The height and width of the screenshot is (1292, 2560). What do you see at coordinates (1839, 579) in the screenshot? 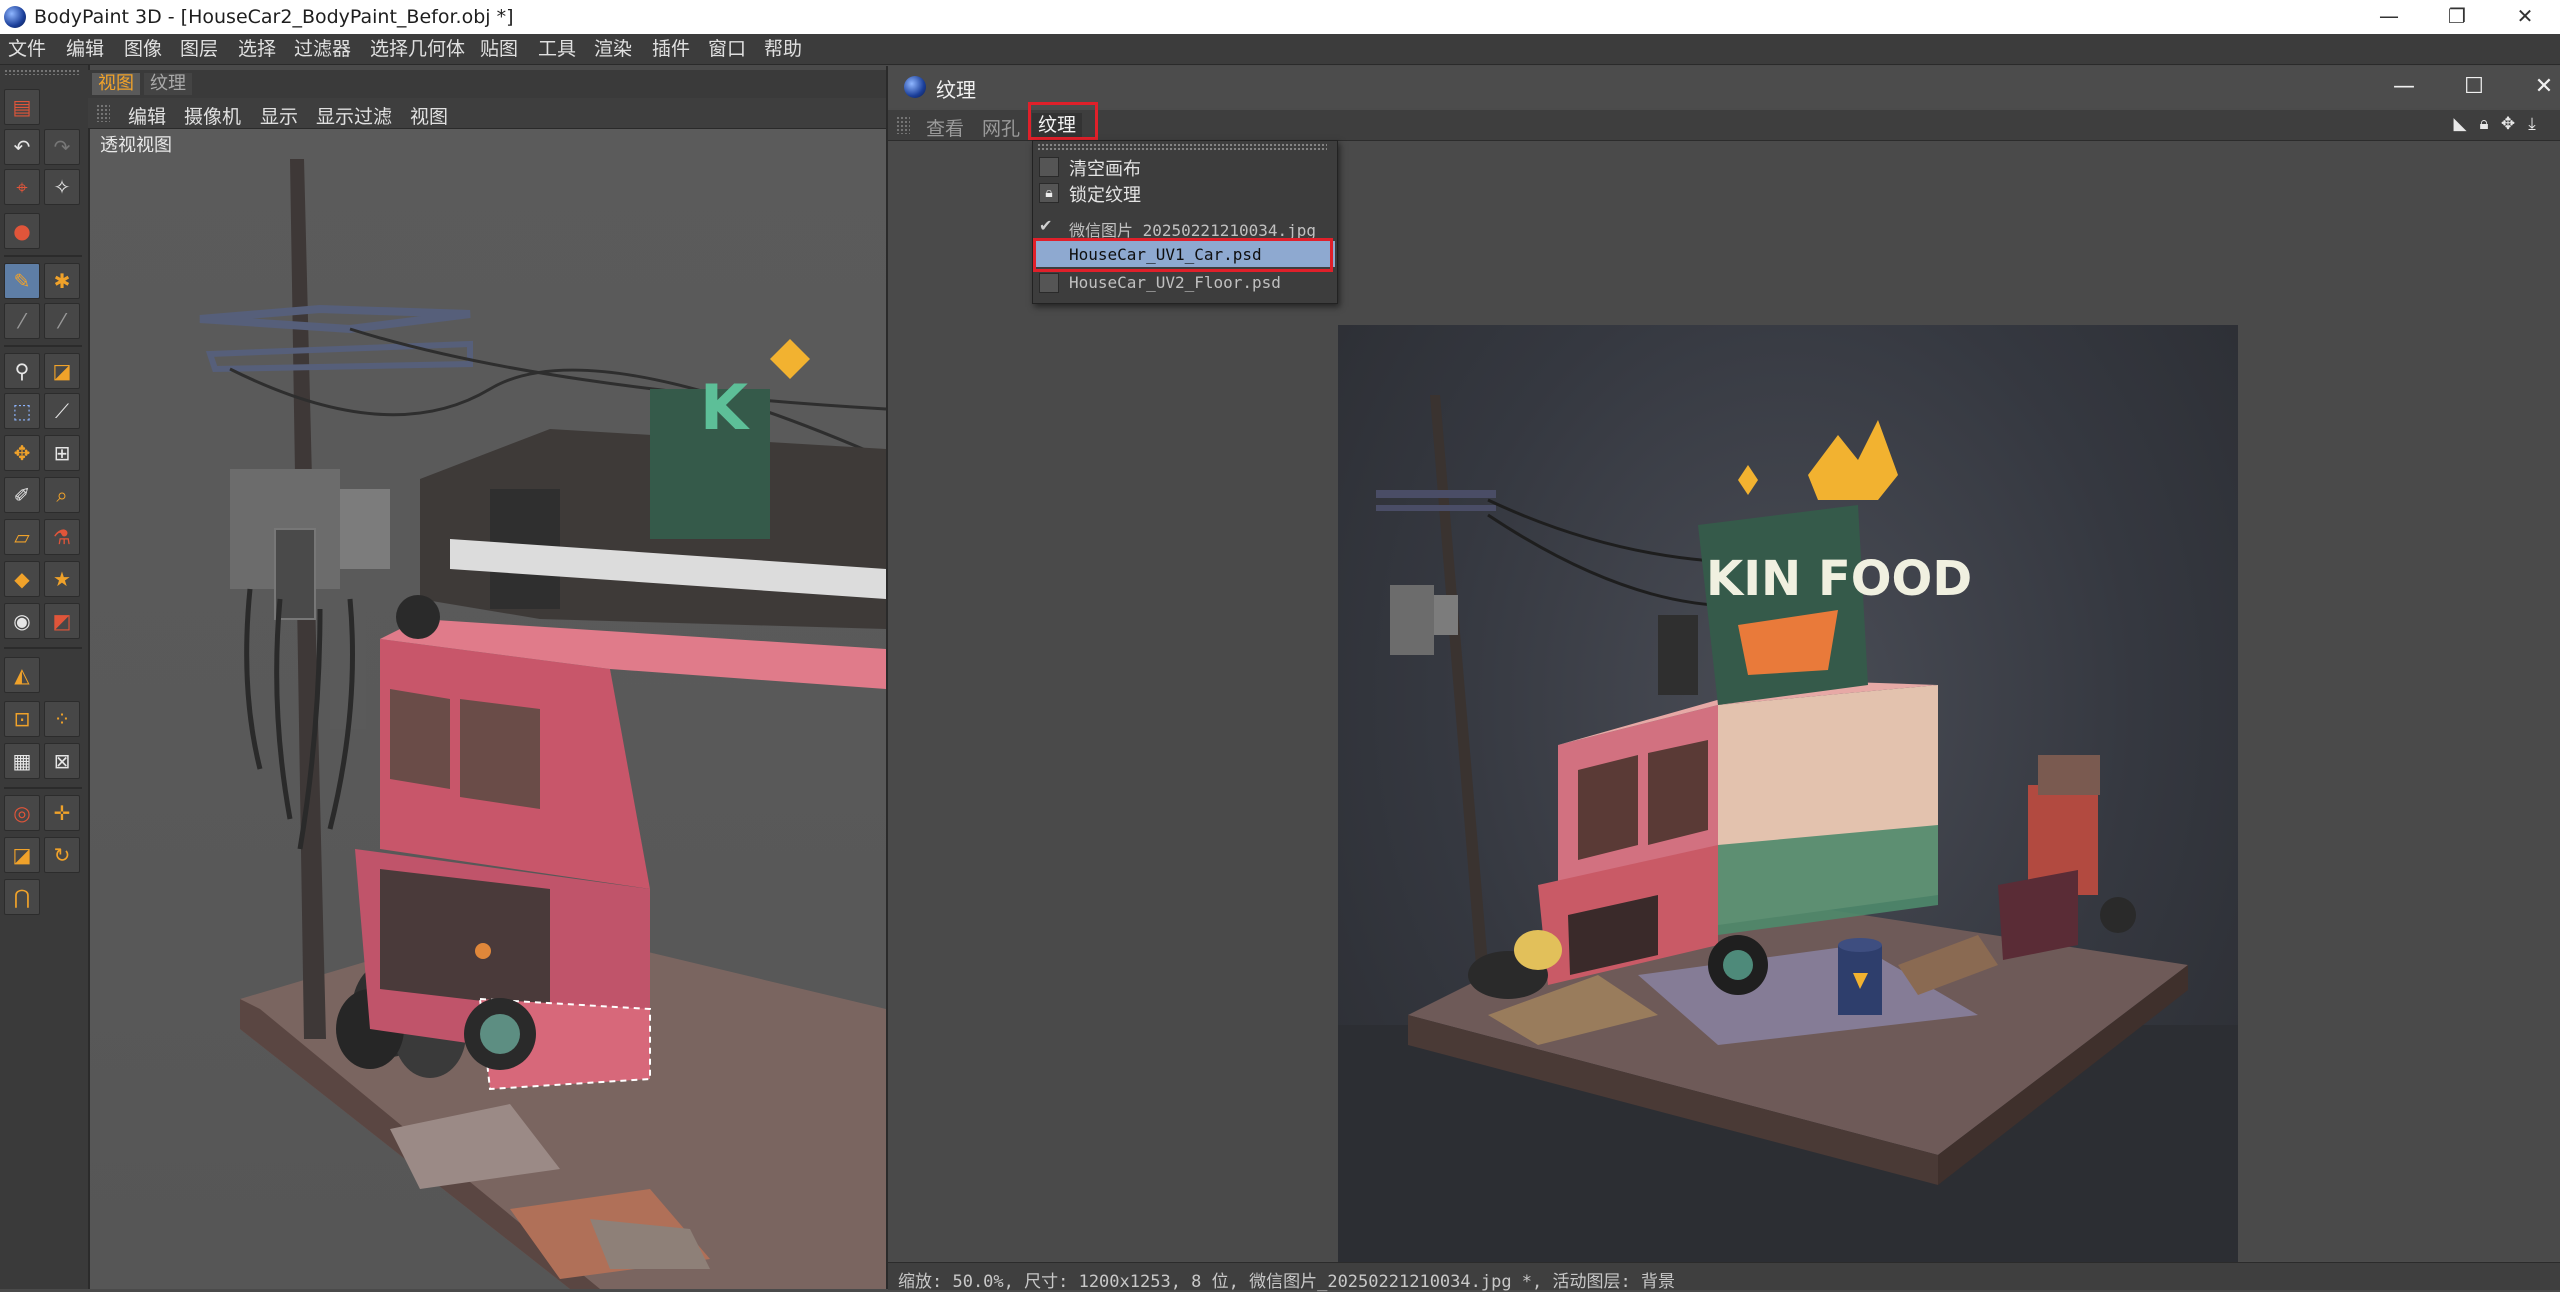
I see `sign-text: KIN FOOD` at bounding box center [1839, 579].